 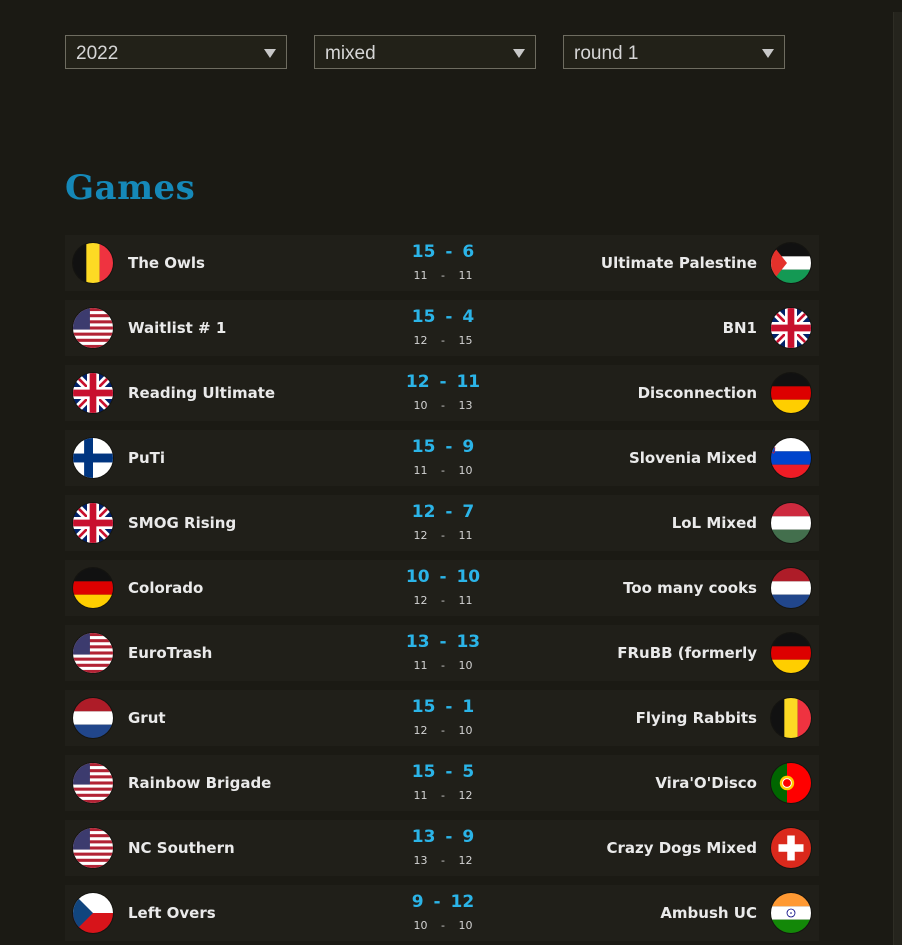 What do you see at coordinates (693, 458) in the screenshot?
I see `away-team-name: Slovenia Mixed` at bounding box center [693, 458].